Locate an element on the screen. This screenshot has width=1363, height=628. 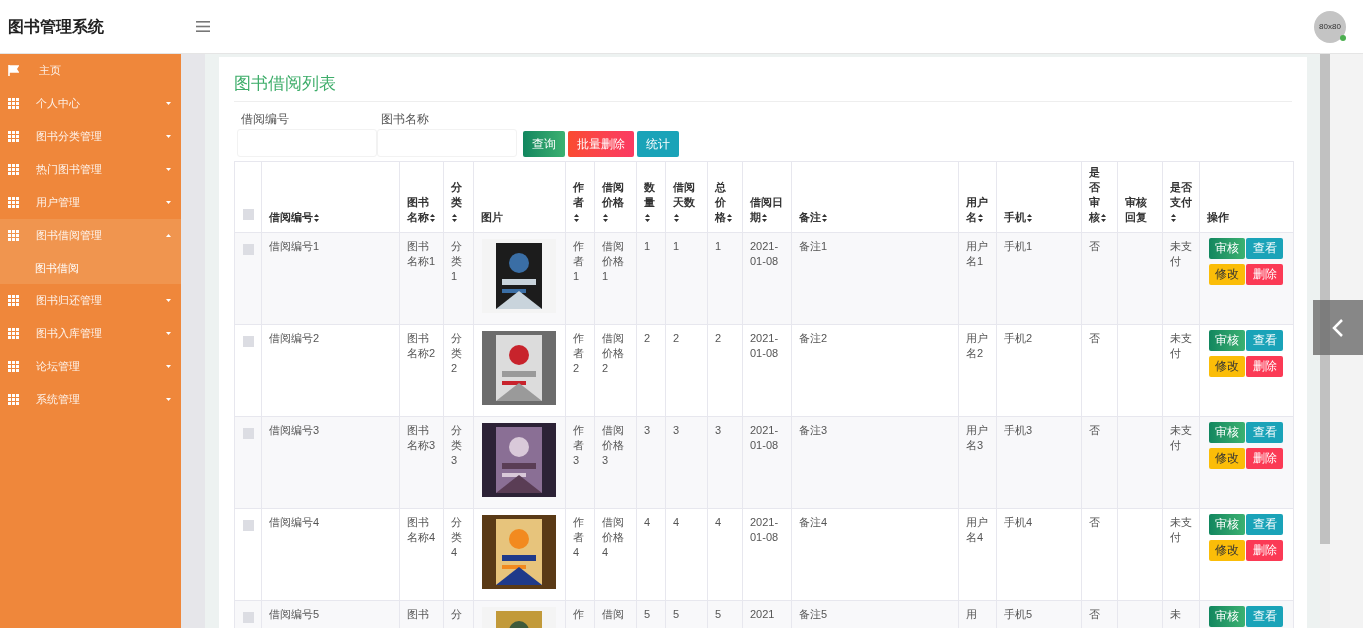
column-header: 手机 is located at coordinates (1039, 196).